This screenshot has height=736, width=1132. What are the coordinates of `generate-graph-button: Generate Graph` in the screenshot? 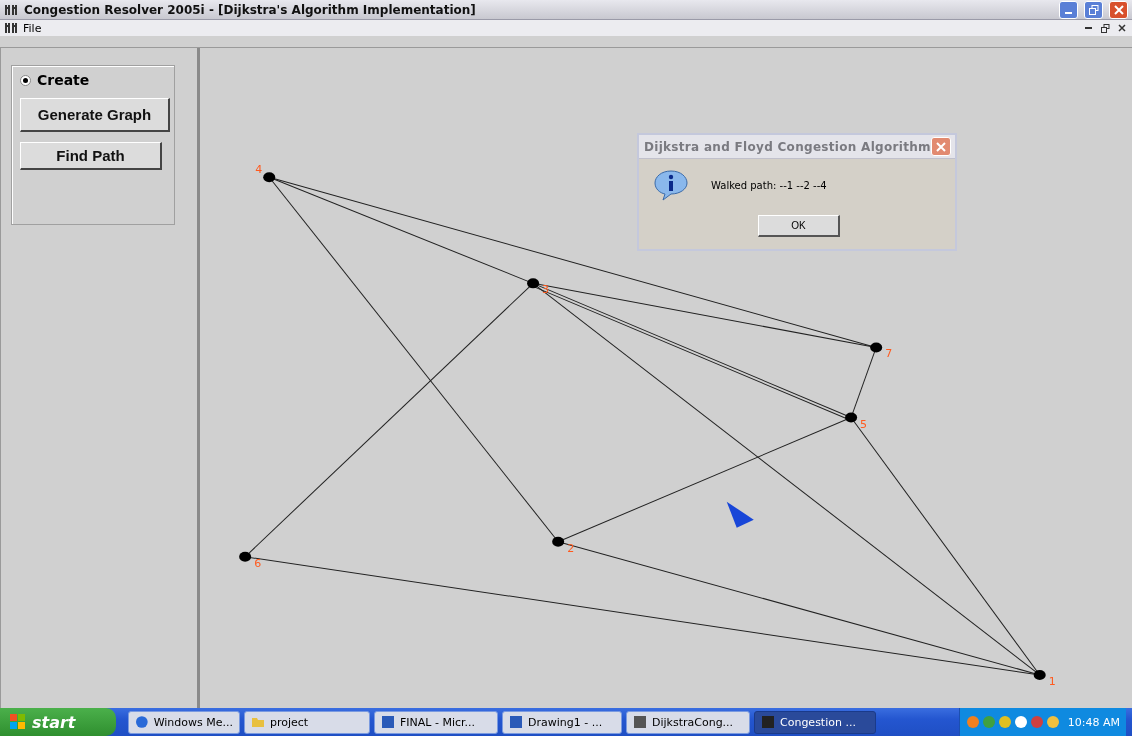 It's located at (95, 115).